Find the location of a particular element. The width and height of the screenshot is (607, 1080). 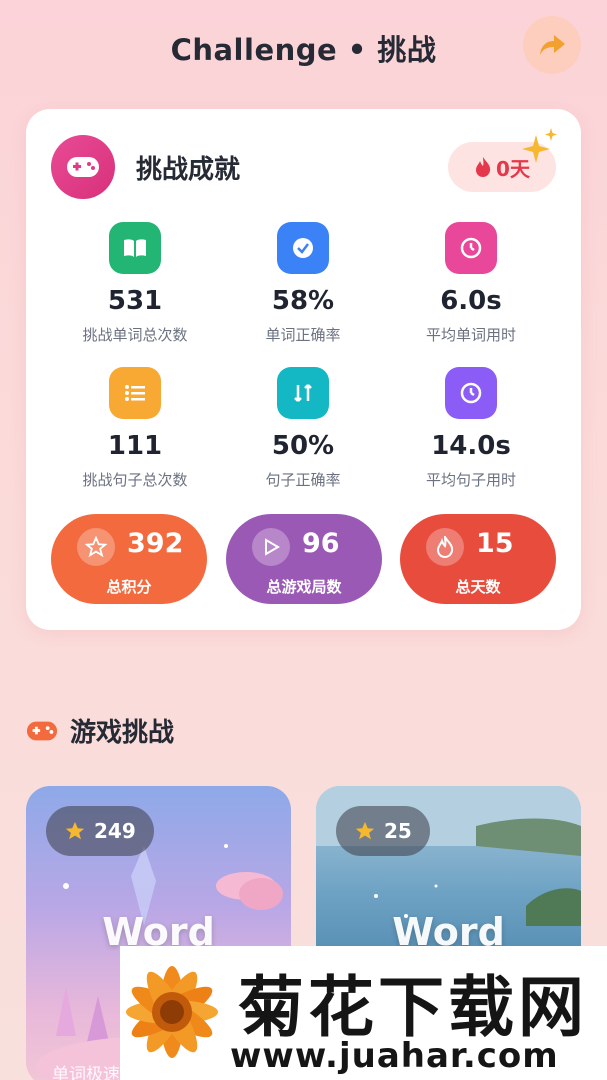

flower-logo is located at coordinates (172, 1012).